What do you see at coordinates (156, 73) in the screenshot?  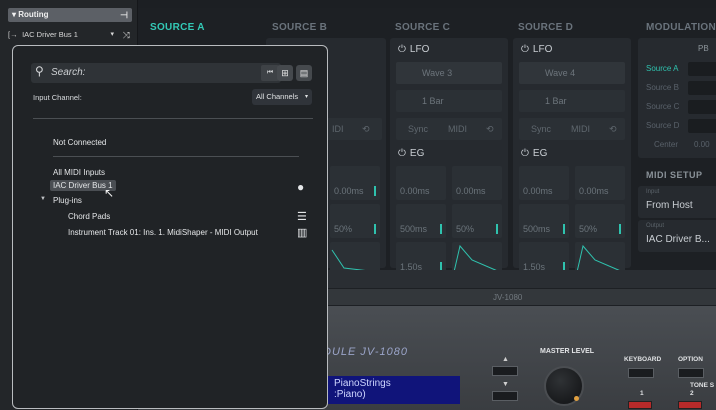 I see `search-field: ⚲ Search: ⏮` at bounding box center [156, 73].